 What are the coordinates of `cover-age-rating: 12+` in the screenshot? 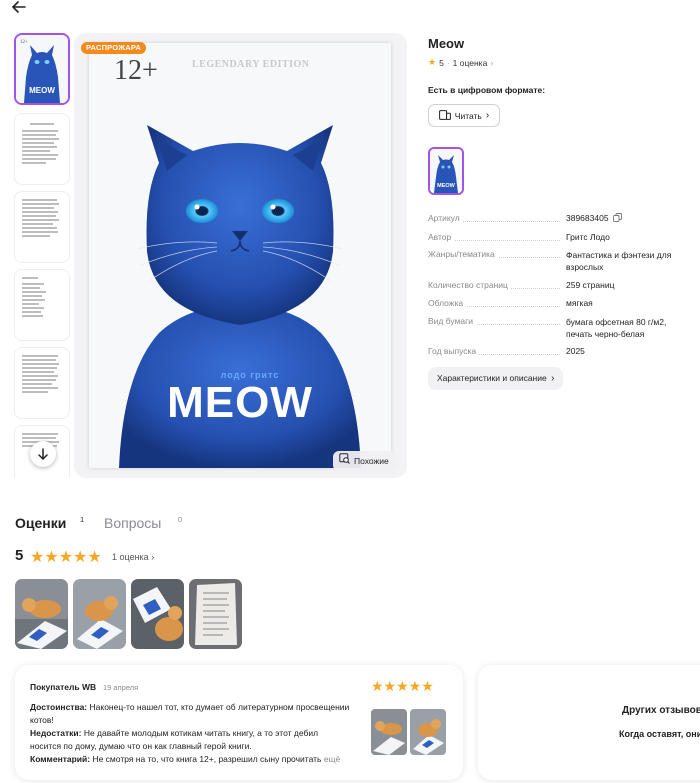 It's located at (136, 70).